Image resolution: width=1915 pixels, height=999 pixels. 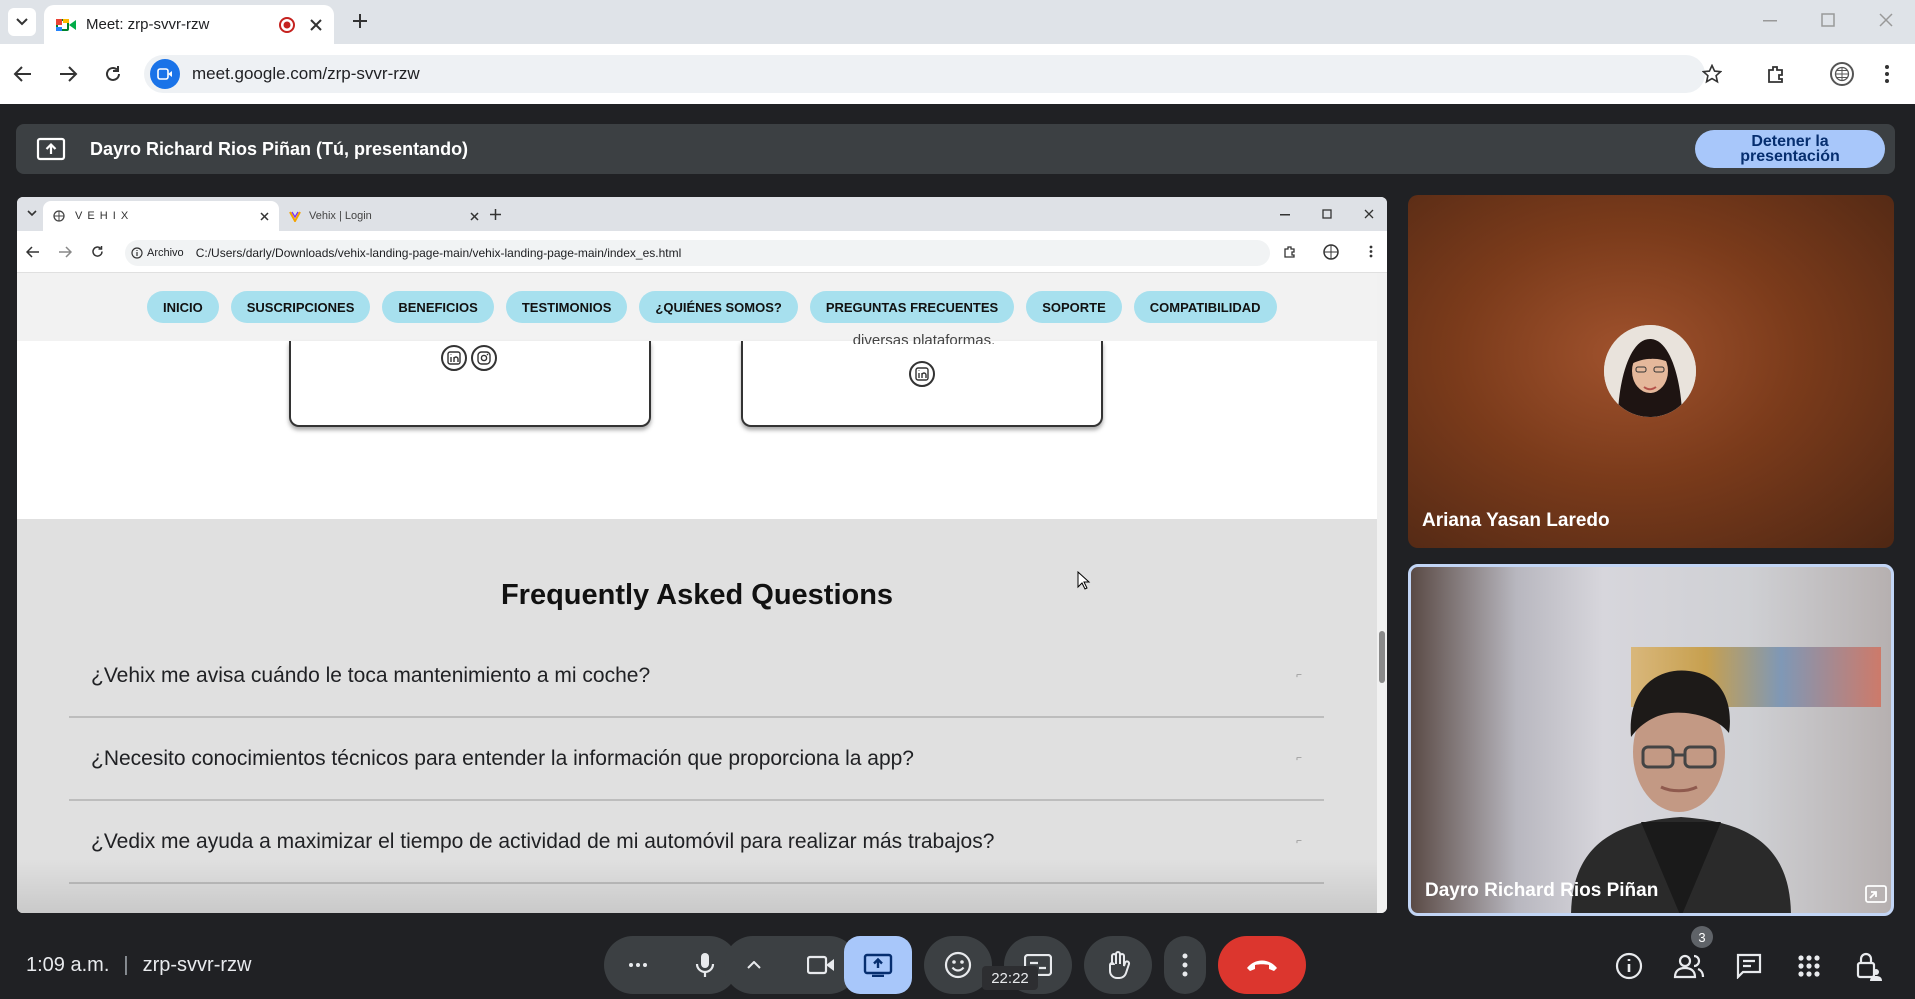 What do you see at coordinates (102, 216) in the screenshot?
I see `inner-tab-title: V E H I X` at bounding box center [102, 216].